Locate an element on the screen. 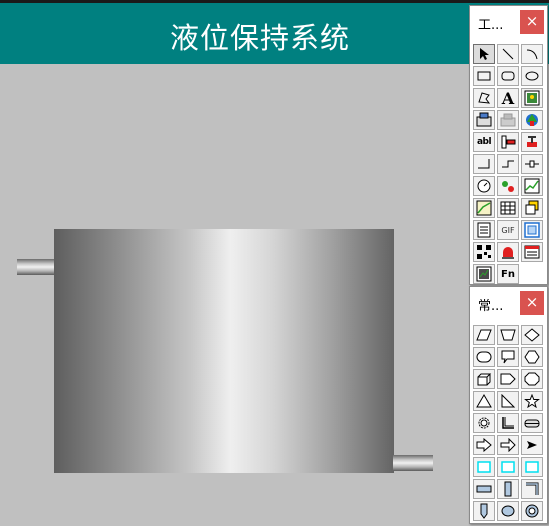 The width and height of the screenshot is (549, 526). shapes-close-button: × is located at coordinates (532, 303).